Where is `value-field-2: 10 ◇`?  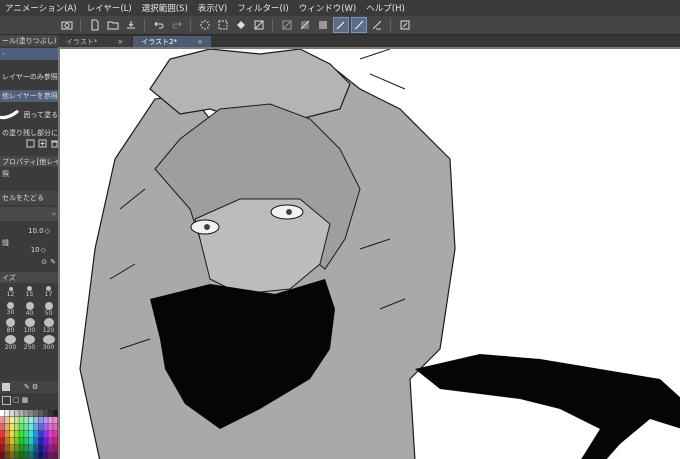
value-field-2: 10 ◇ is located at coordinates (29, 249).